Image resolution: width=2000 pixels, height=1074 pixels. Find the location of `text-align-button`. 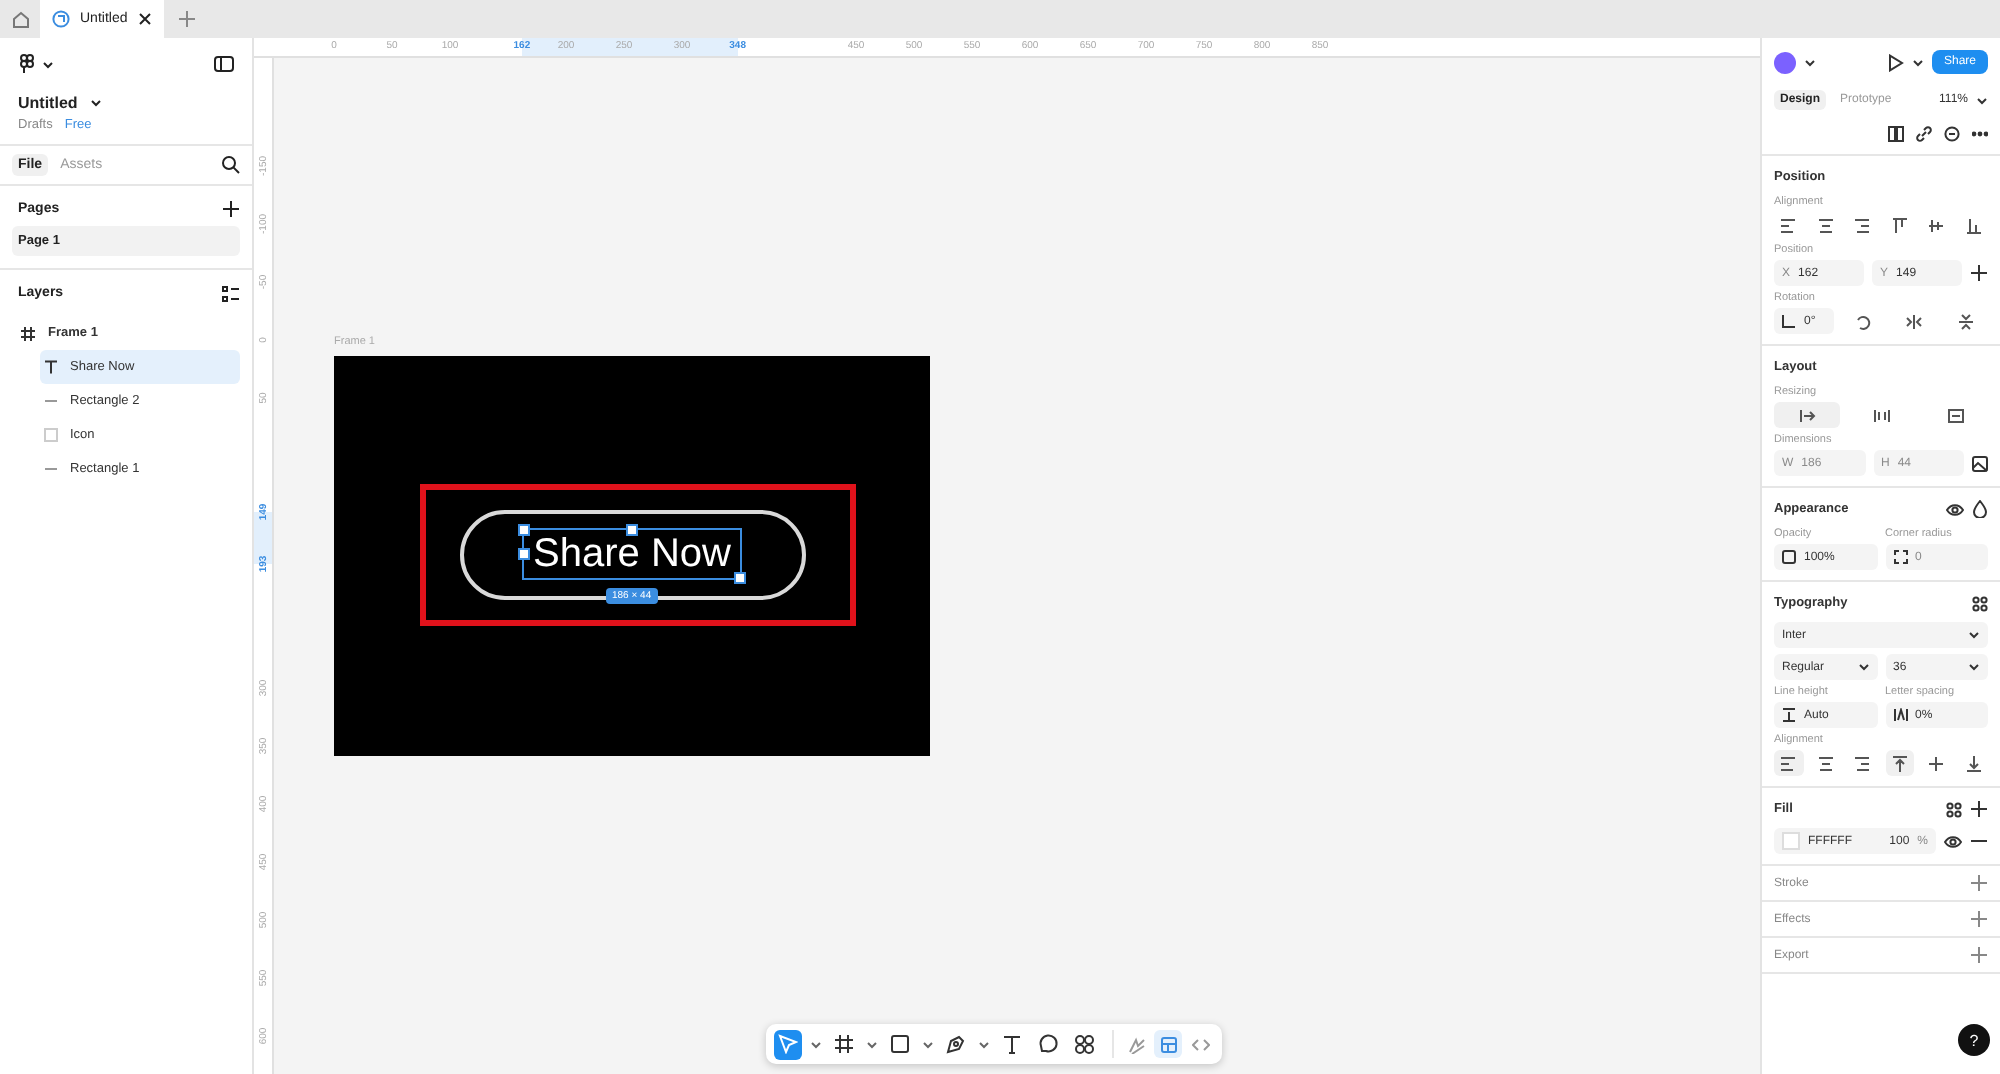

text-align-button is located at coordinates (1788, 763).